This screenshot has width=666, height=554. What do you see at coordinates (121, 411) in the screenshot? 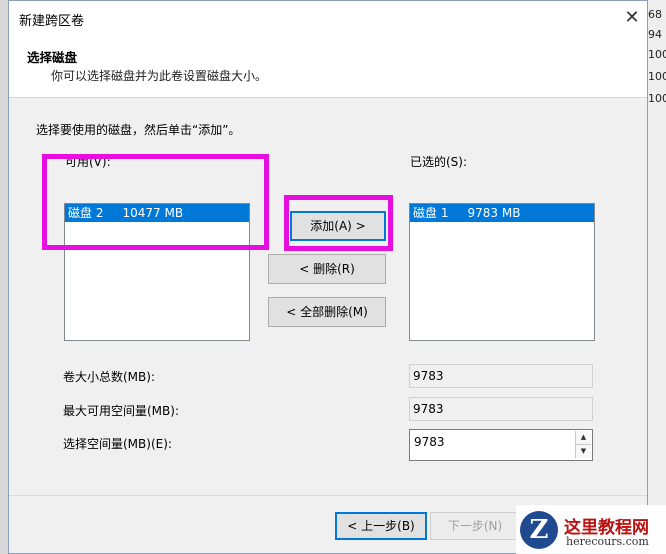
I see `max-space-label: 最大可用空间量(MB):` at bounding box center [121, 411].